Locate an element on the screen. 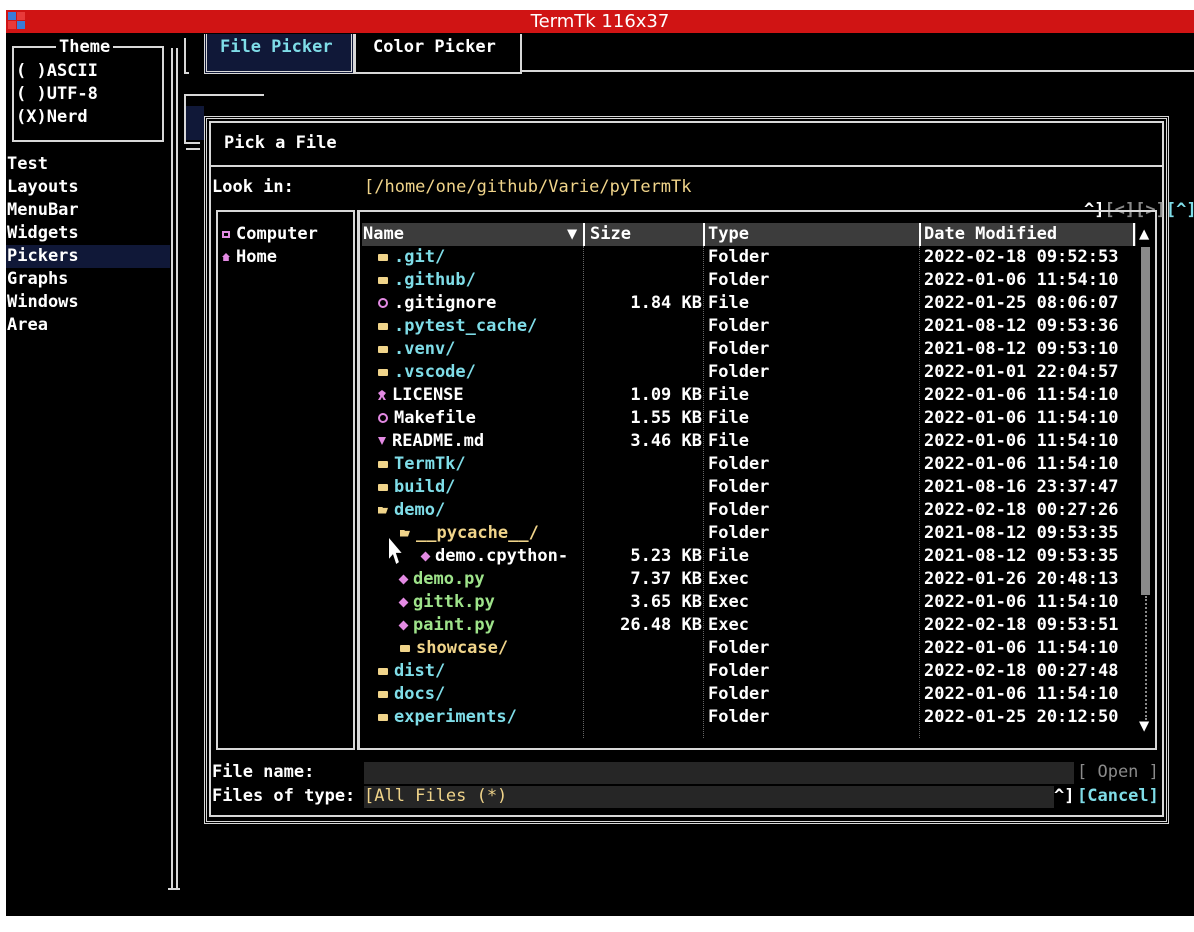  theme-option-ascii: ( )ASCII is located at coordinates (57, 71).